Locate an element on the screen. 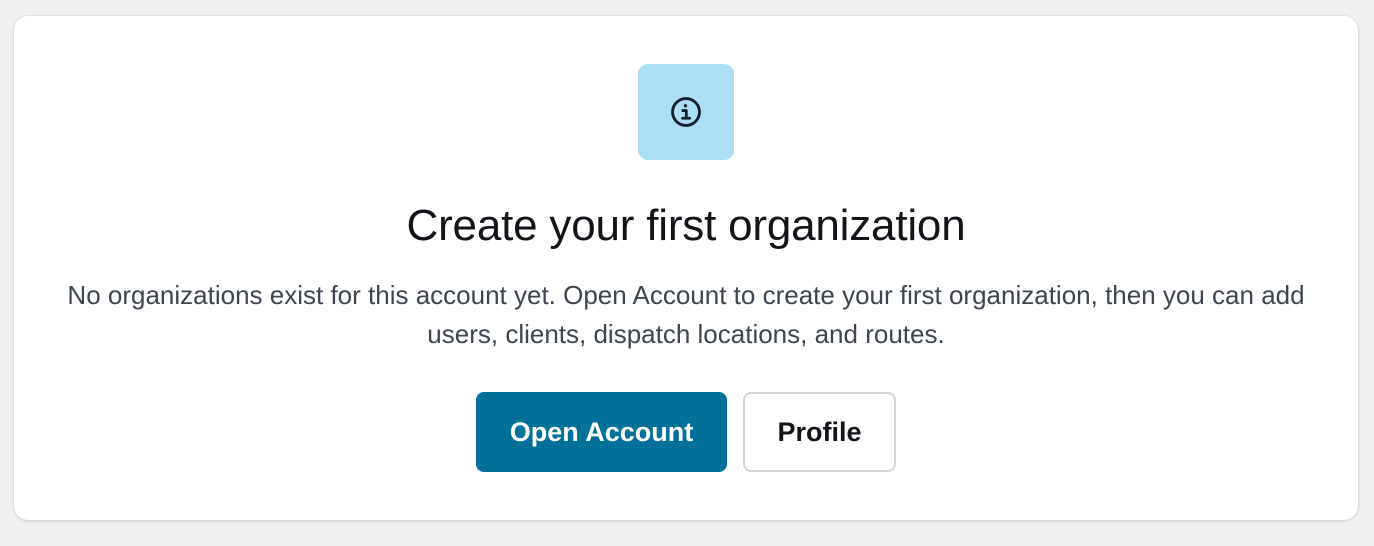 The width and height of the screenshot is (1374, 546). profile-button: Profile is located at coordinates (819, 432).